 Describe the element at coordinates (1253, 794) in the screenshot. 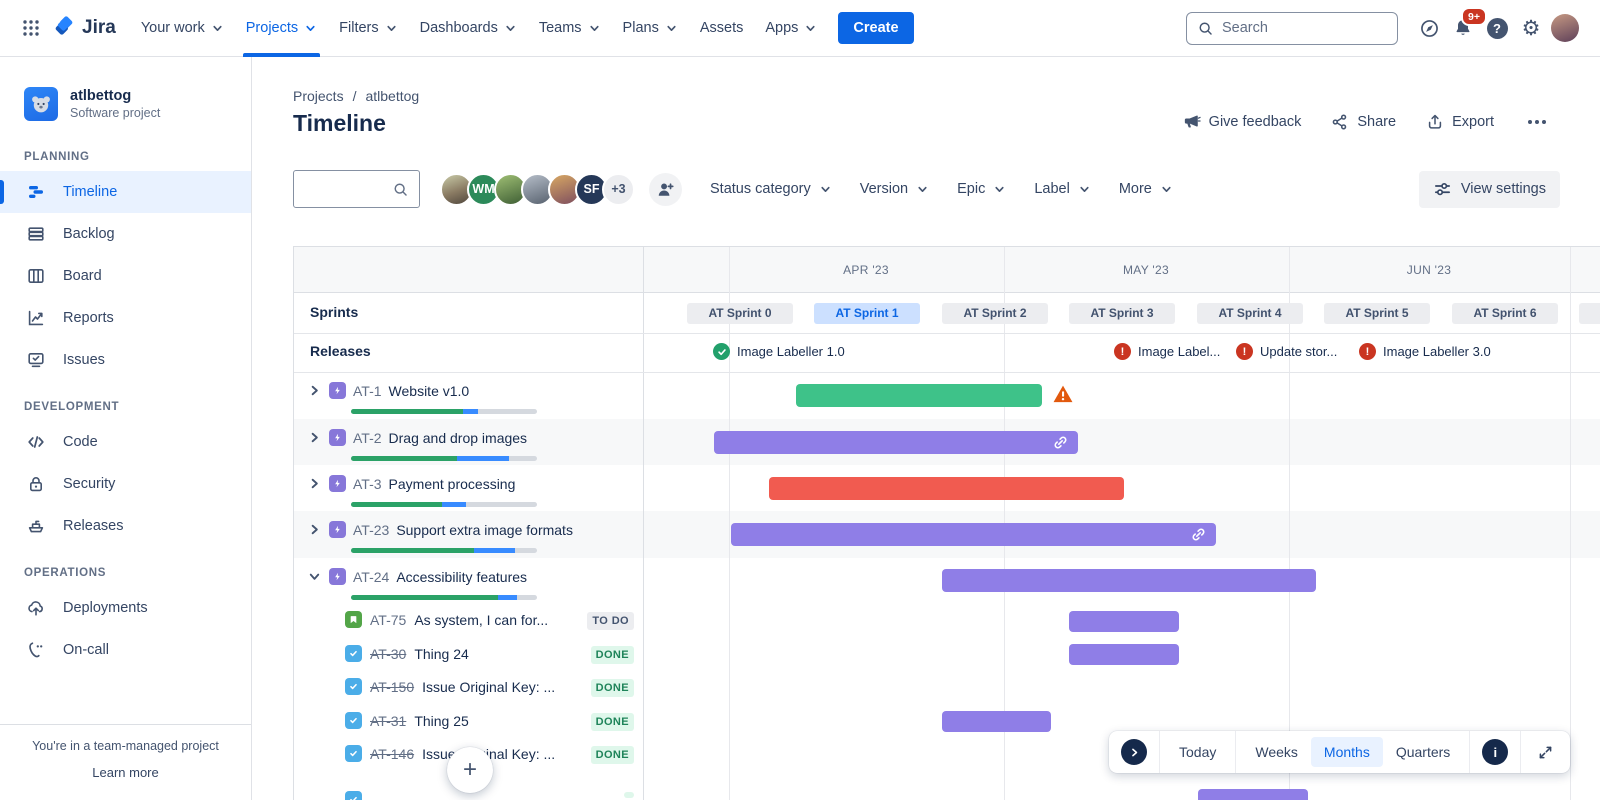

I see `gantt-bar-partial` at that location.